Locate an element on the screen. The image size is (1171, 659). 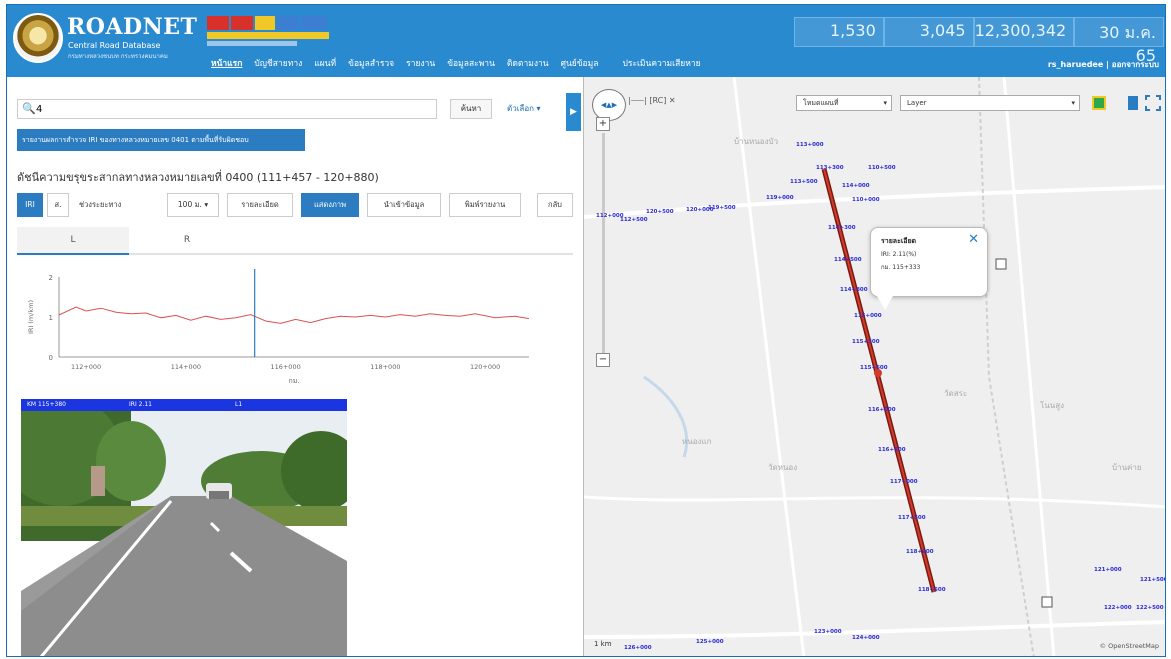
km-marker: 113+000 is located at coordinates (810, 145).